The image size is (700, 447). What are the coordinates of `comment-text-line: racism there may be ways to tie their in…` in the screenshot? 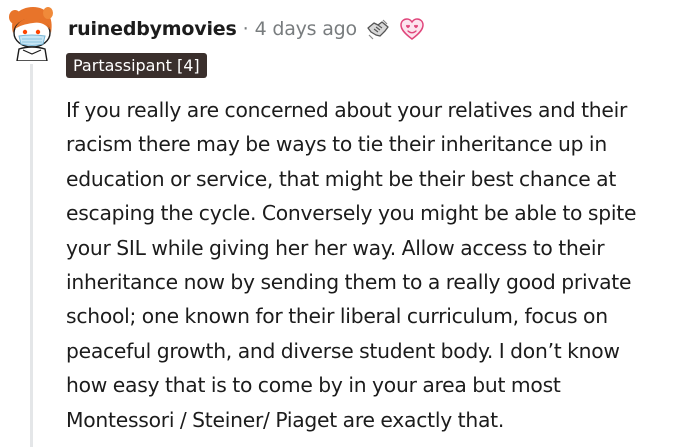 It's located at (336, 144).